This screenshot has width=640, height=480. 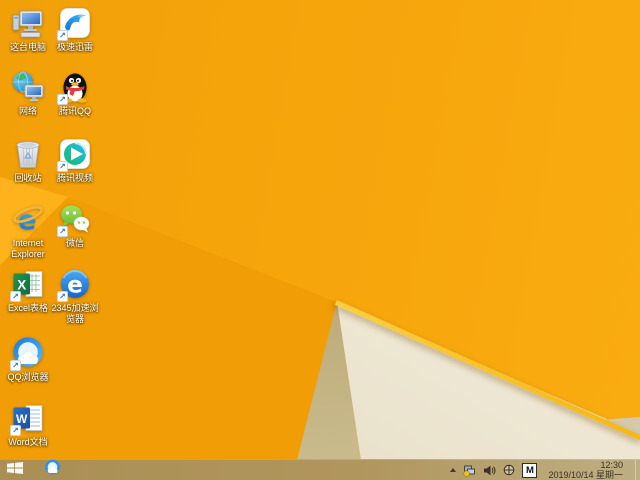 I want to click on recycle-bin-icon, so click(x=28, y=154).